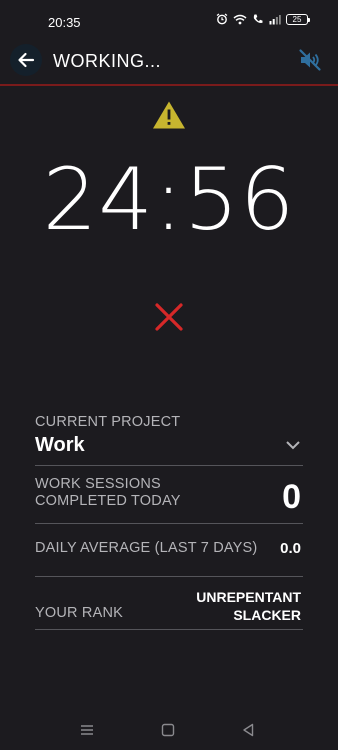  Describe the element at coordinates (108, 492) in the screenshot. I see `sessions-label: WORK SESSIONS COMPLETED TODAY` at that location.